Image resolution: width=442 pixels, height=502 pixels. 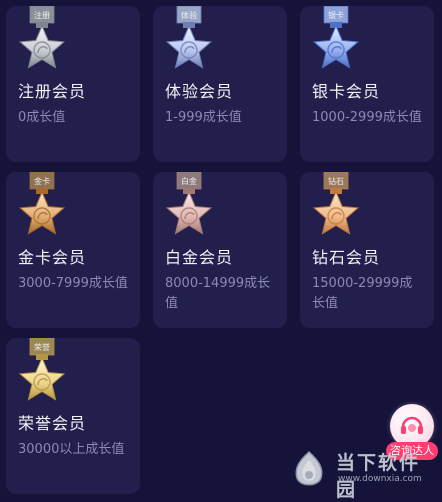 What do you see at coordinates (346, 257) in the screenshot?
I see `tier-name: 钻石会员` at bounding box center [346, 257].